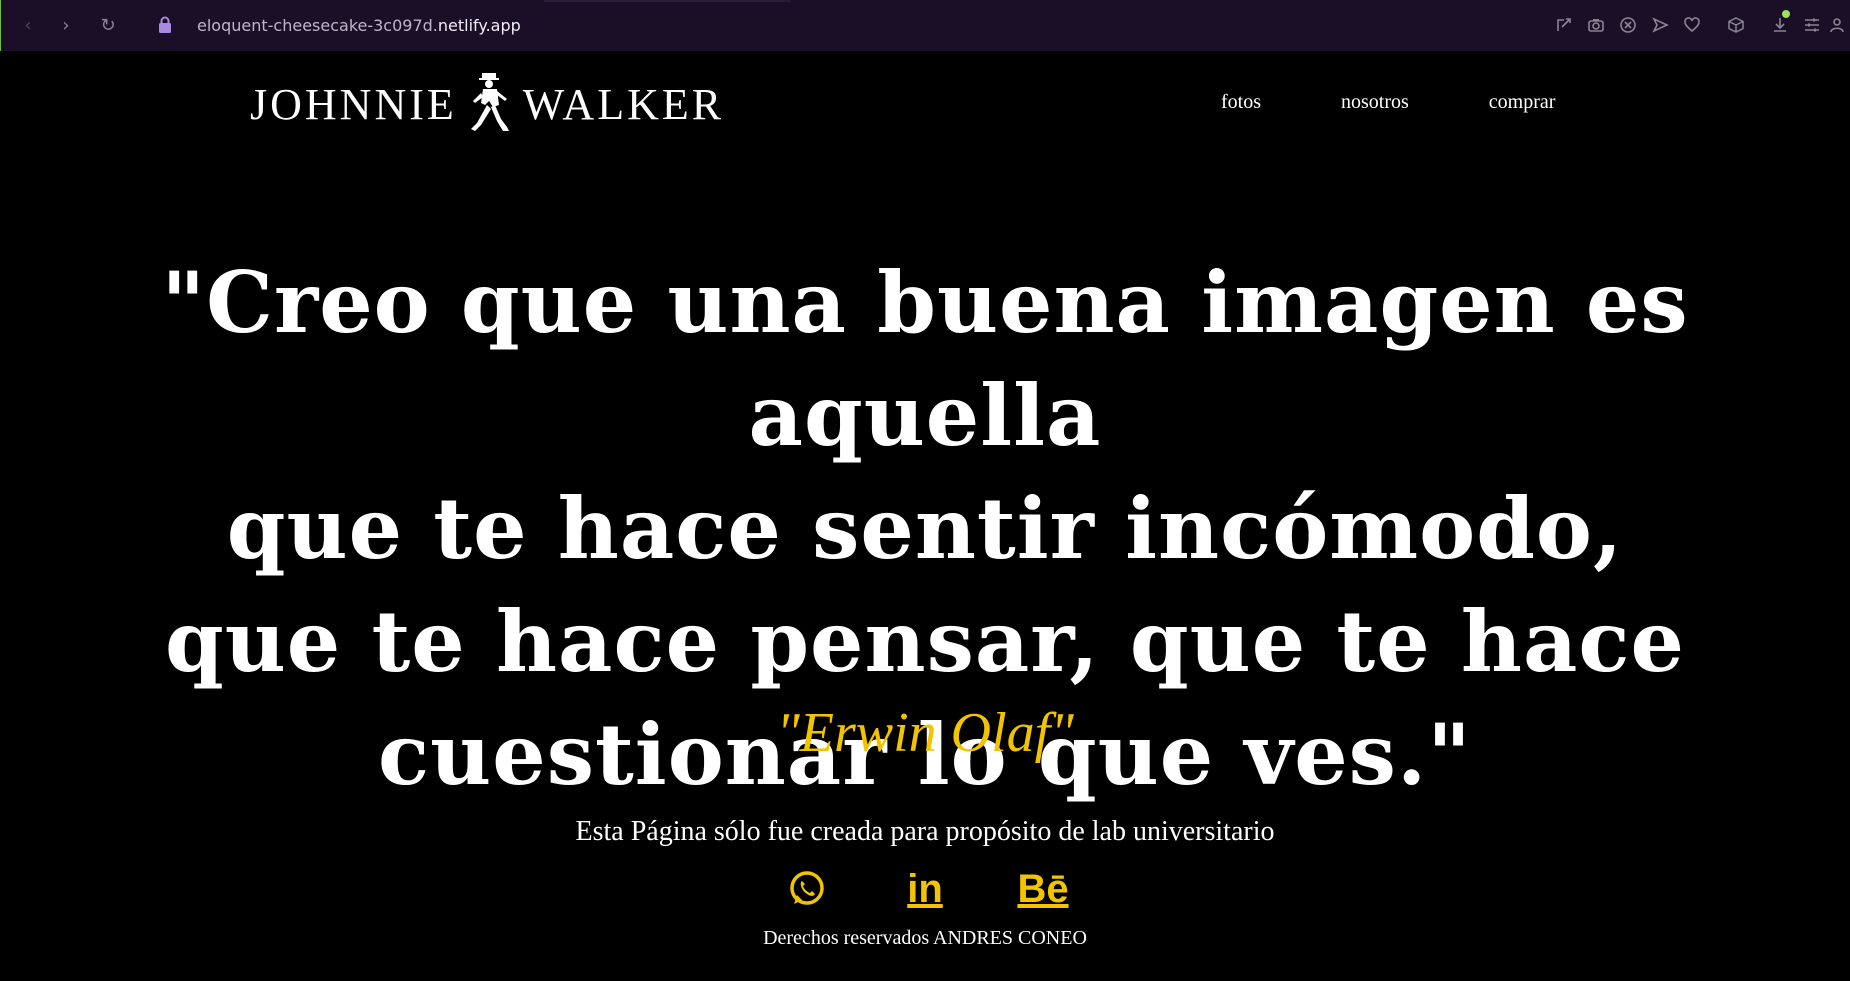 This screenshot has height=981, width=1850. I want to click on nav-link-nosotros: nosotros, so click(1375, 102).